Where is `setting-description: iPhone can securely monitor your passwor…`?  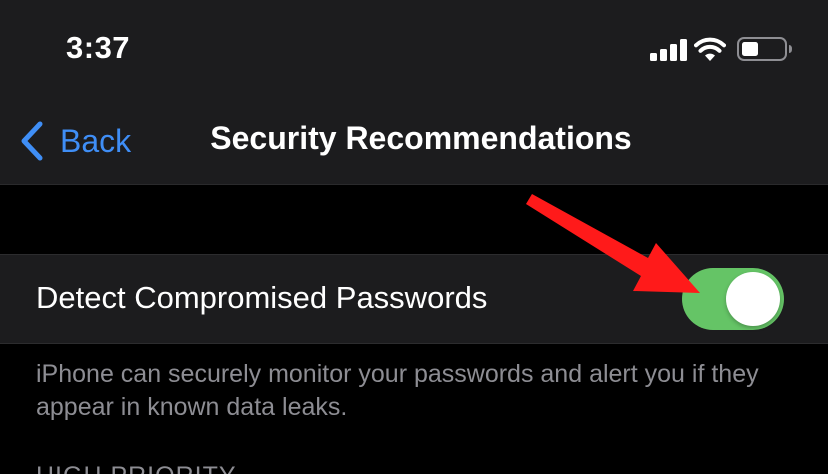
setting-description: iPhone can securely monitor your passwor… is located at coordinates (397, 390).